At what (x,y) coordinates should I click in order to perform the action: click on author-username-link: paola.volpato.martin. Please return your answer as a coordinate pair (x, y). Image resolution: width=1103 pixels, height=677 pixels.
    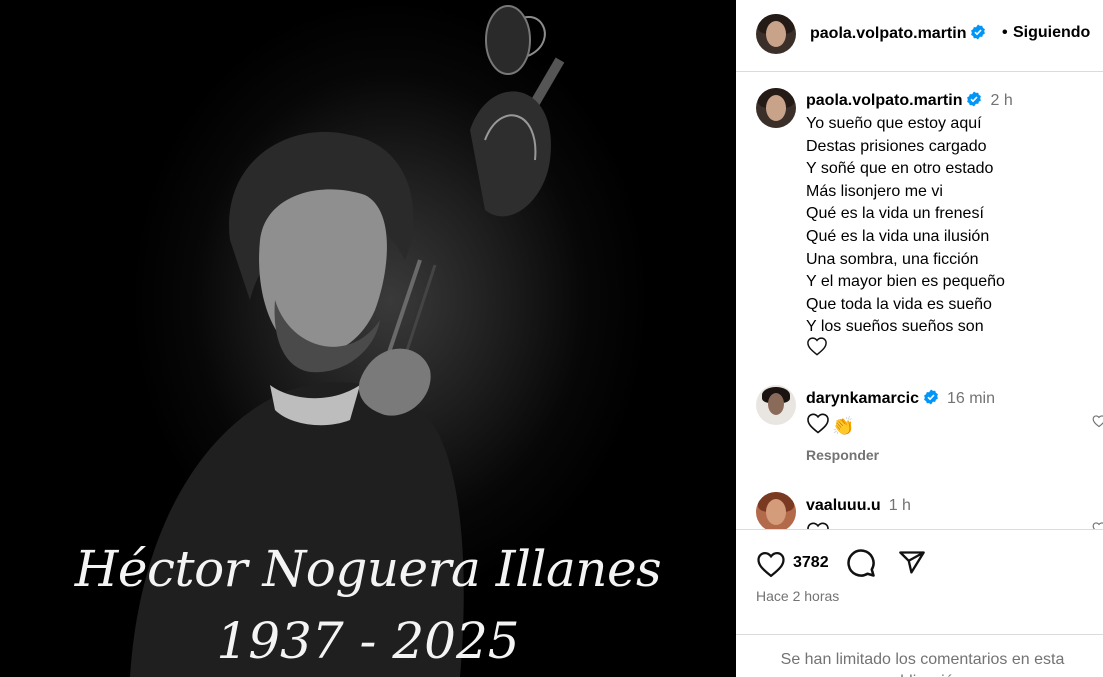
    Looking at the image, I should click on (898, 34).